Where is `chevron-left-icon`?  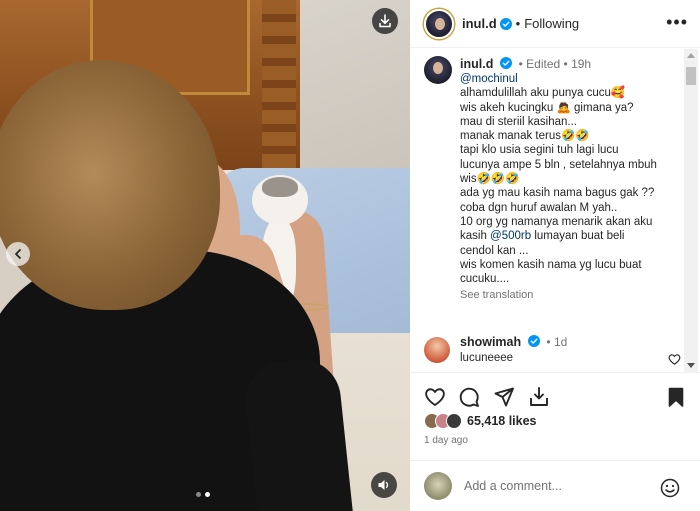
chevron-left-icon is located at coordinates (18, 254).